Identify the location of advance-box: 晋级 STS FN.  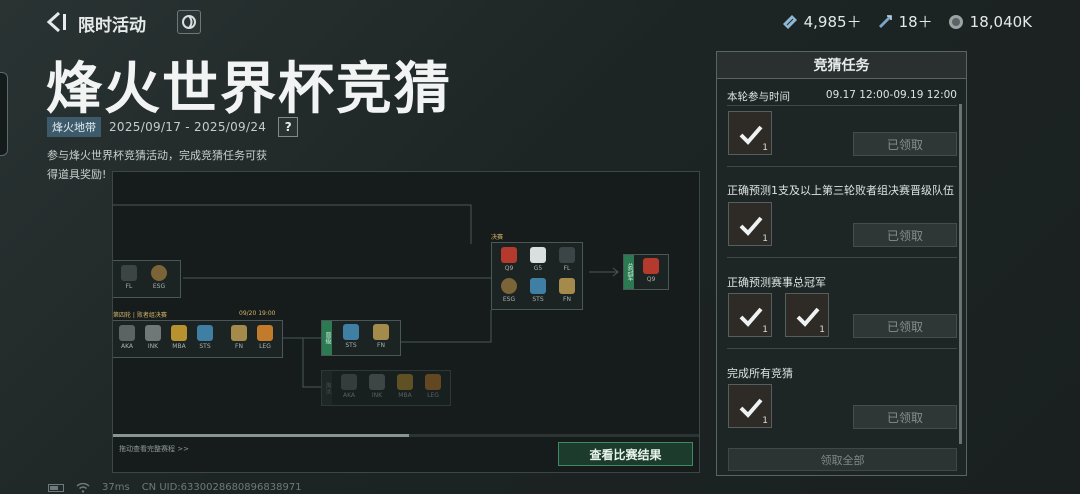
(361, 338).